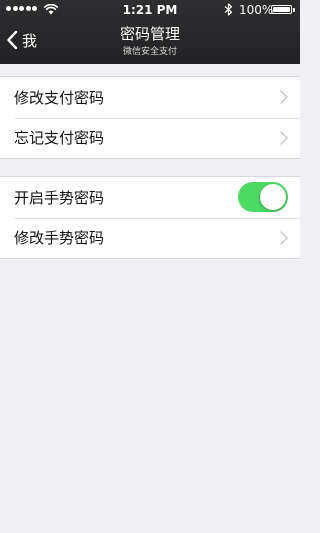 This screenshot has height=533, width=320. Describe the element at coordinates (150, 197) in the screenshot. I see `enable-gesture-password-row: 开启手势密码` at that location.